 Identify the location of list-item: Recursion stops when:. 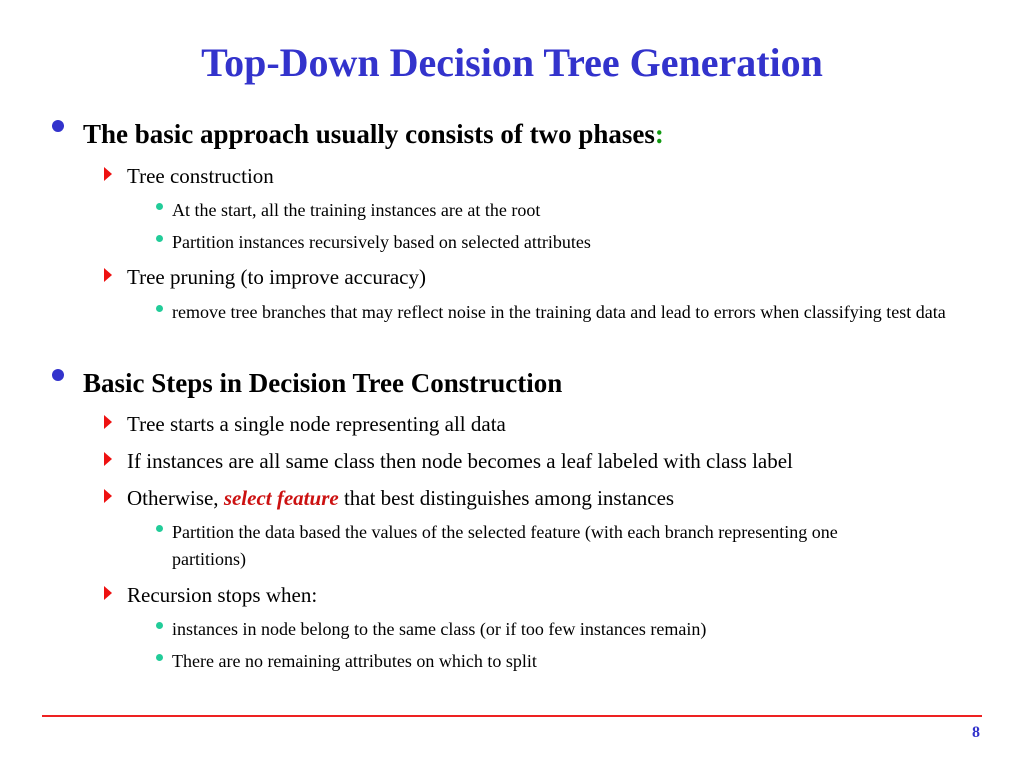
(211, 595).